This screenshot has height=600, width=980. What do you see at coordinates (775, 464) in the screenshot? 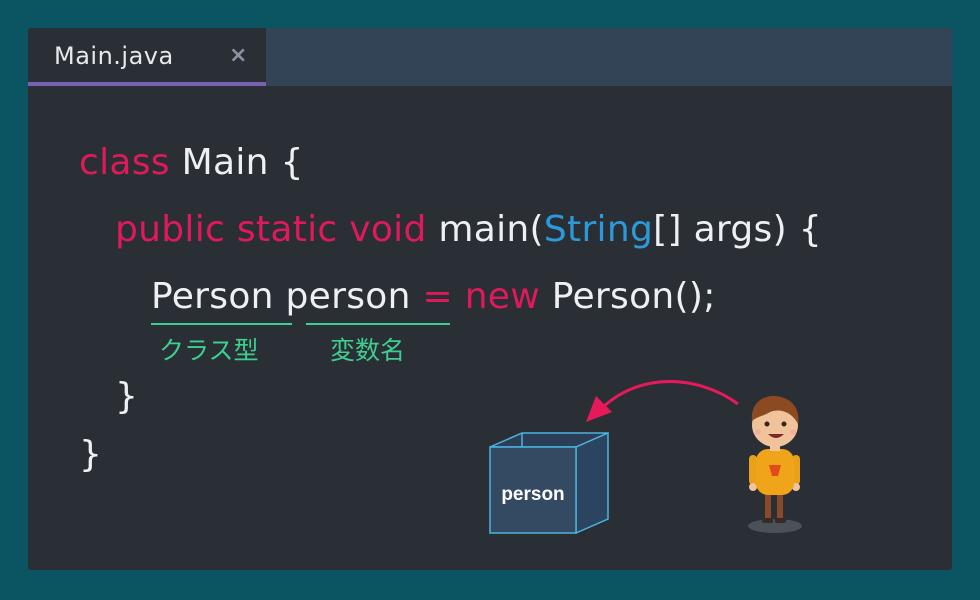
I see `person-character-icon` at bounding box center [775, 464].